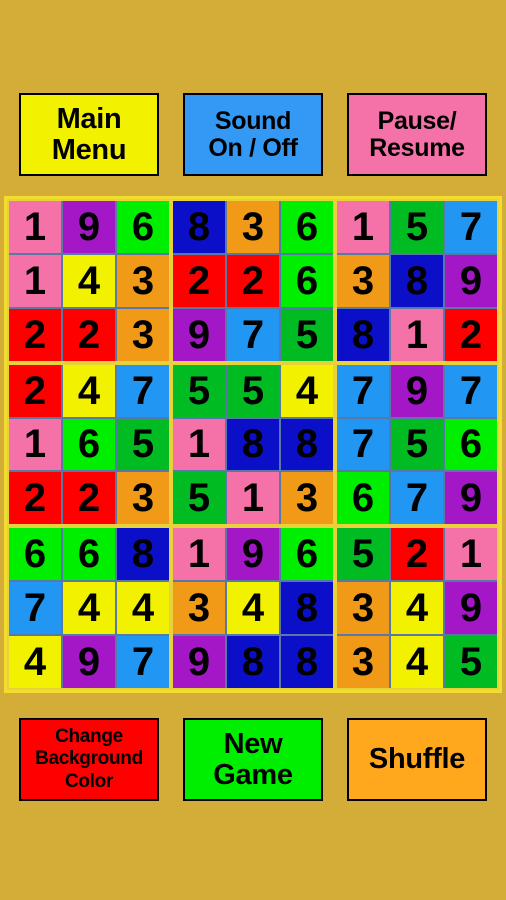  I want to click on sudoku-cell-r1c3: 6, so click(143, 227).